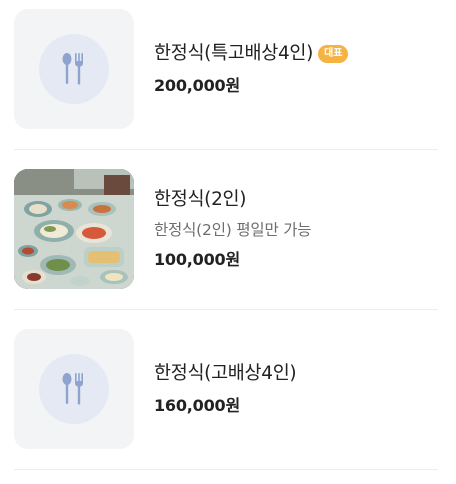  I want to click on menu-item-name: 한정식(고배상4인), so click(225, 373).